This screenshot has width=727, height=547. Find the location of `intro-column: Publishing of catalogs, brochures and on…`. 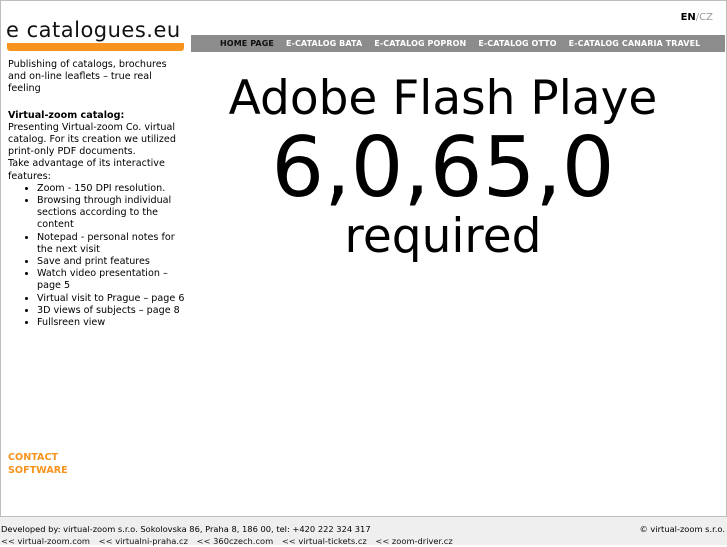

intro-column: Publishing of catalogs, brochures and on… is located at coordinates (97, 194).